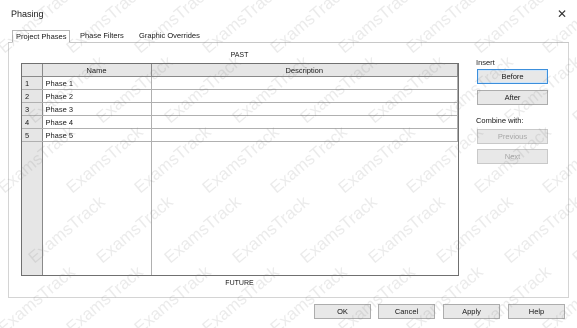  I want to click on tab-project-phases: Project Phases, so click(41, 36).